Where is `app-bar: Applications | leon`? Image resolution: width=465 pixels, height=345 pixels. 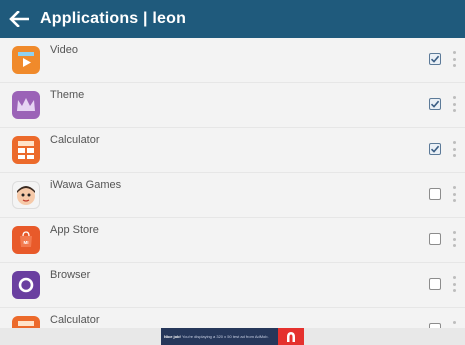 app-bar: Applications | leon is located at coordinates (232, 19).